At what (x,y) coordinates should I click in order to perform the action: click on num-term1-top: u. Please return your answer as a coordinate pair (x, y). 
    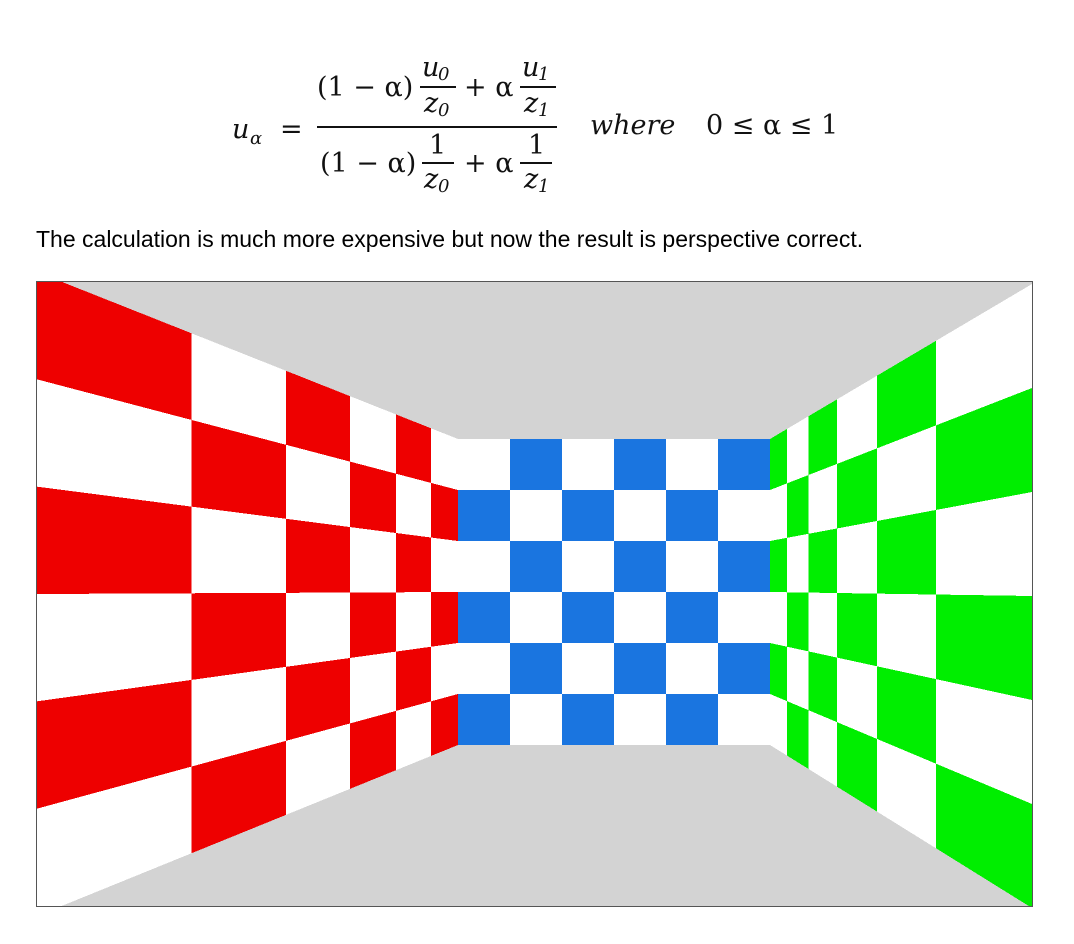
    Looking at the image, I should click on (431, 67).